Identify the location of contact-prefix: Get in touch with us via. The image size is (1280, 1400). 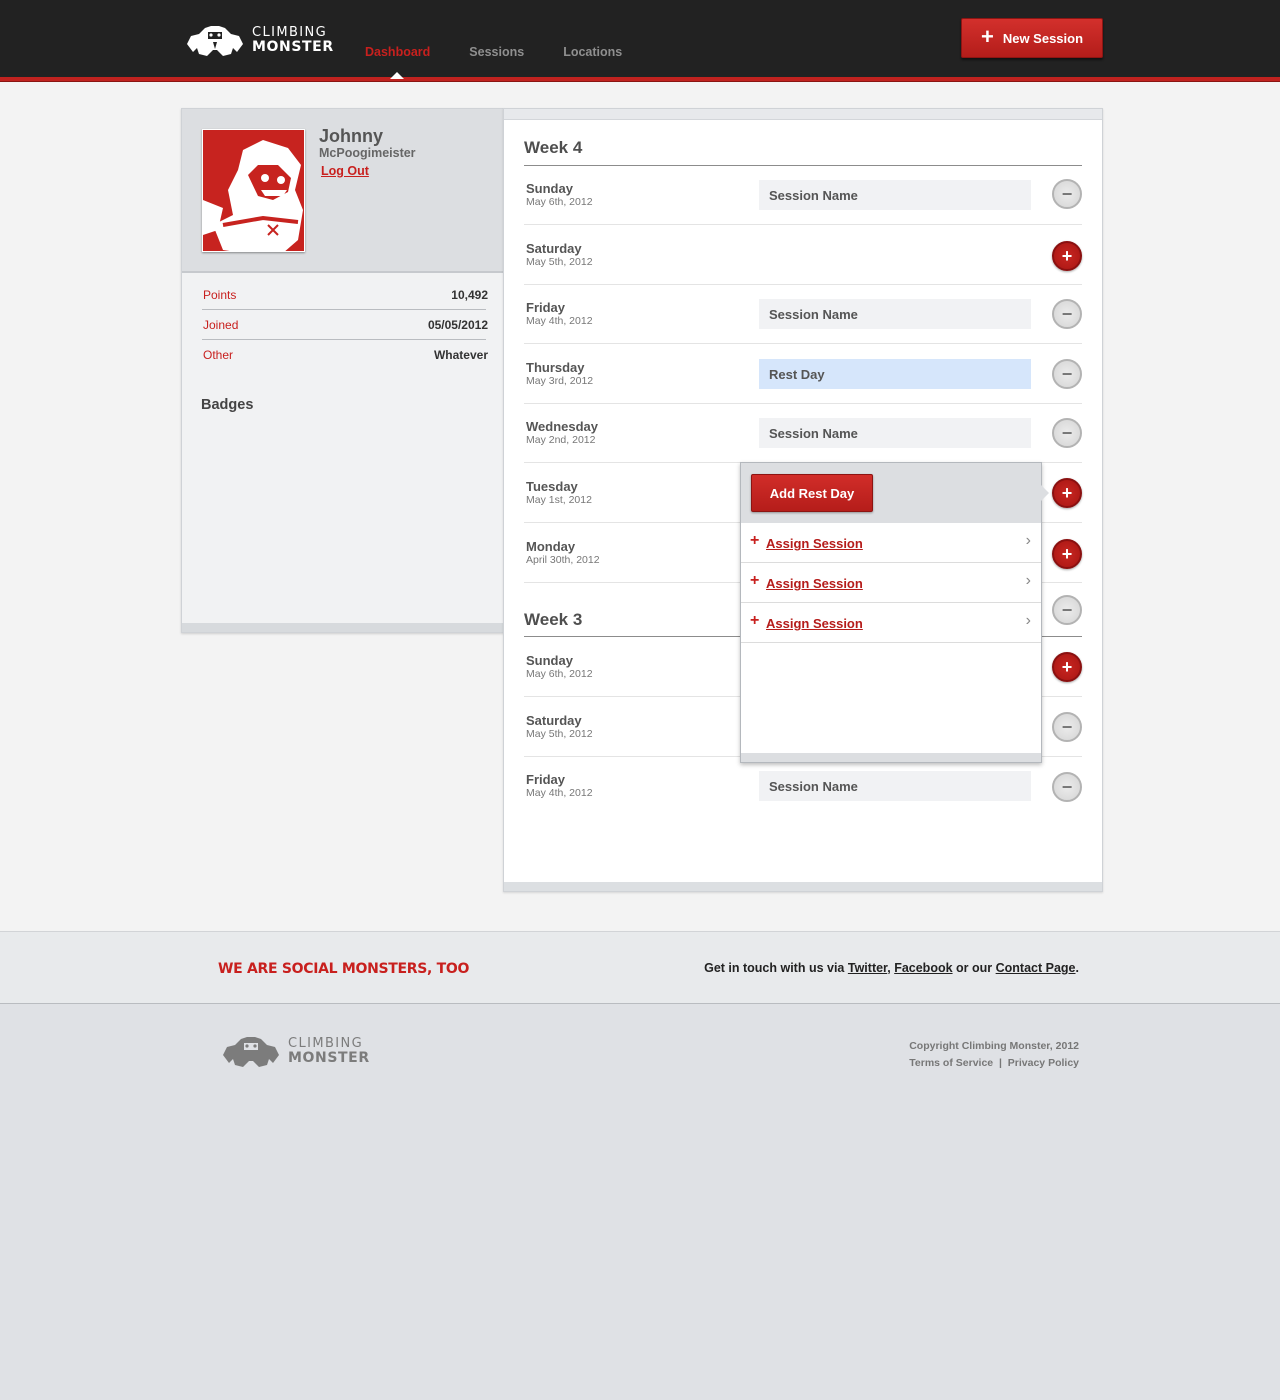
(774, 968).